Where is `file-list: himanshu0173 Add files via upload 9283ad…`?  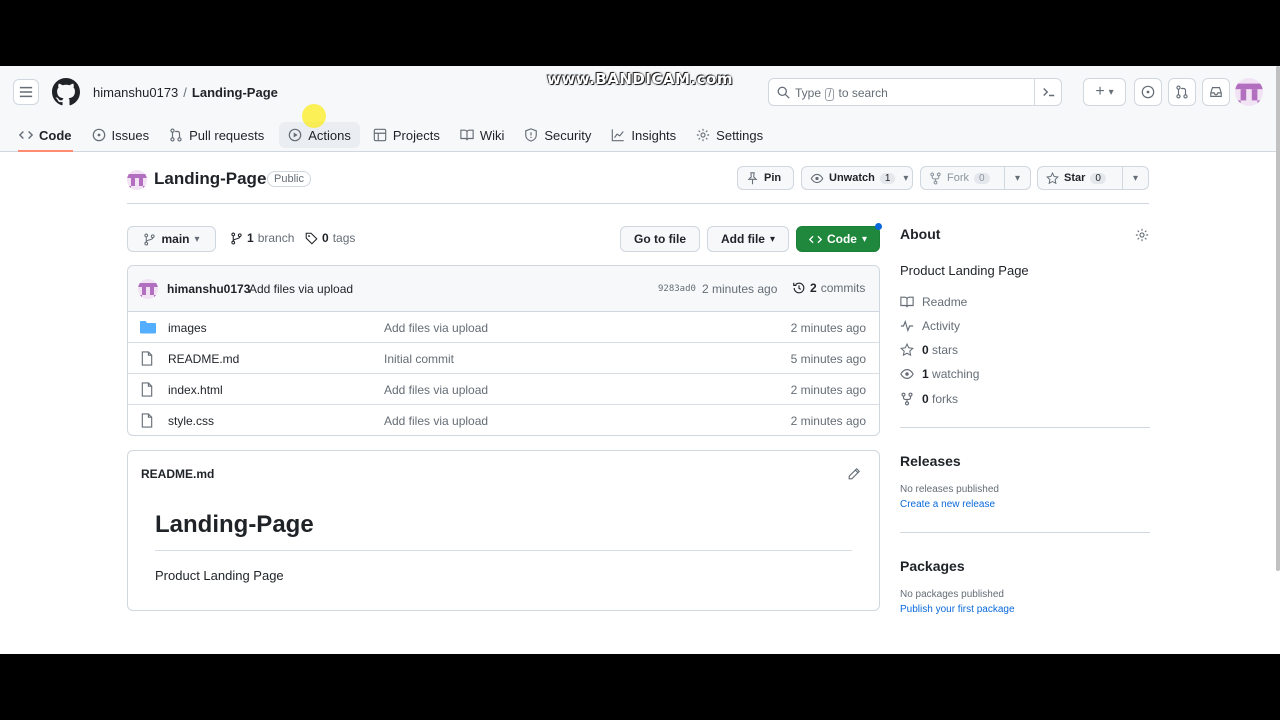 file-list: himanshu0173 Add files via upload 9283ad… is located at coordinates (503, 350).